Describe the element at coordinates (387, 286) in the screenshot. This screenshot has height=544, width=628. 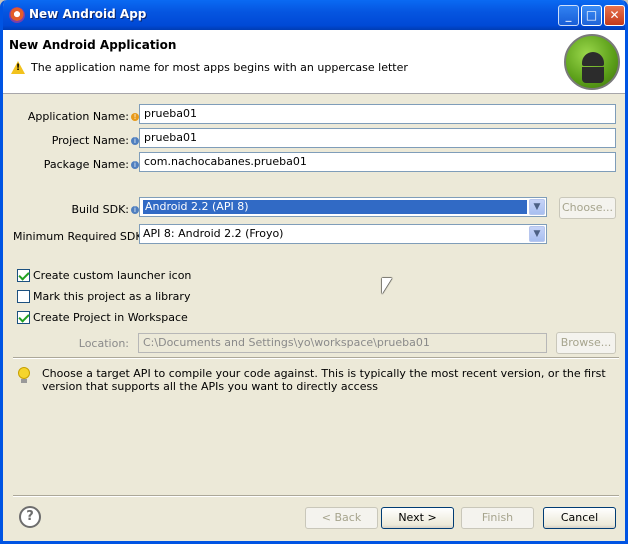
I see `mouse-cursor-icon` at that location.